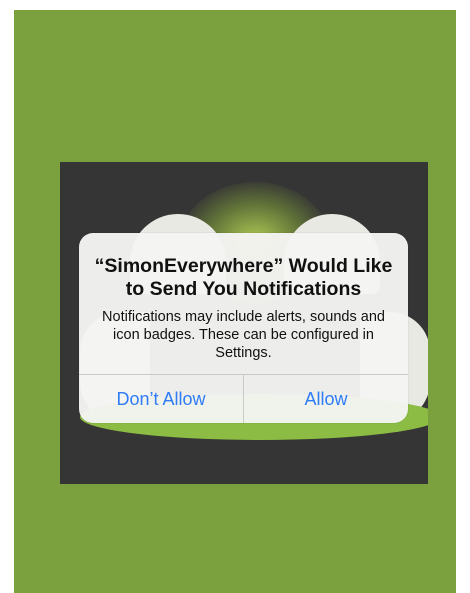 The image size is (470, 593). What do you see at coordinates (326, 399) in the screenshot?
I see `allow-button: Allow` at bounding box center [326, 399].